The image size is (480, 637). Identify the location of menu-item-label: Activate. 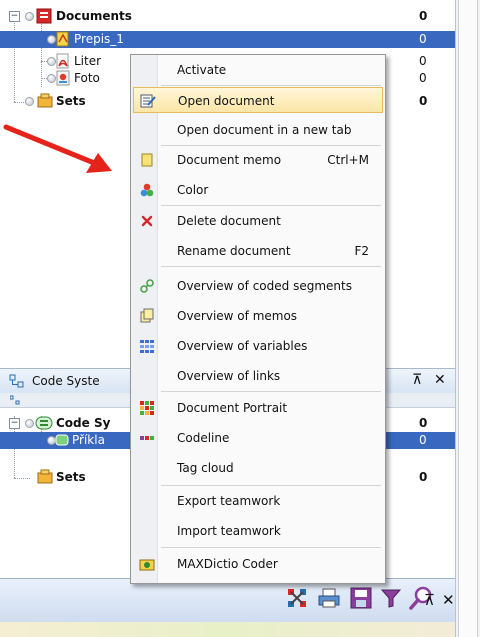
(202, 70).